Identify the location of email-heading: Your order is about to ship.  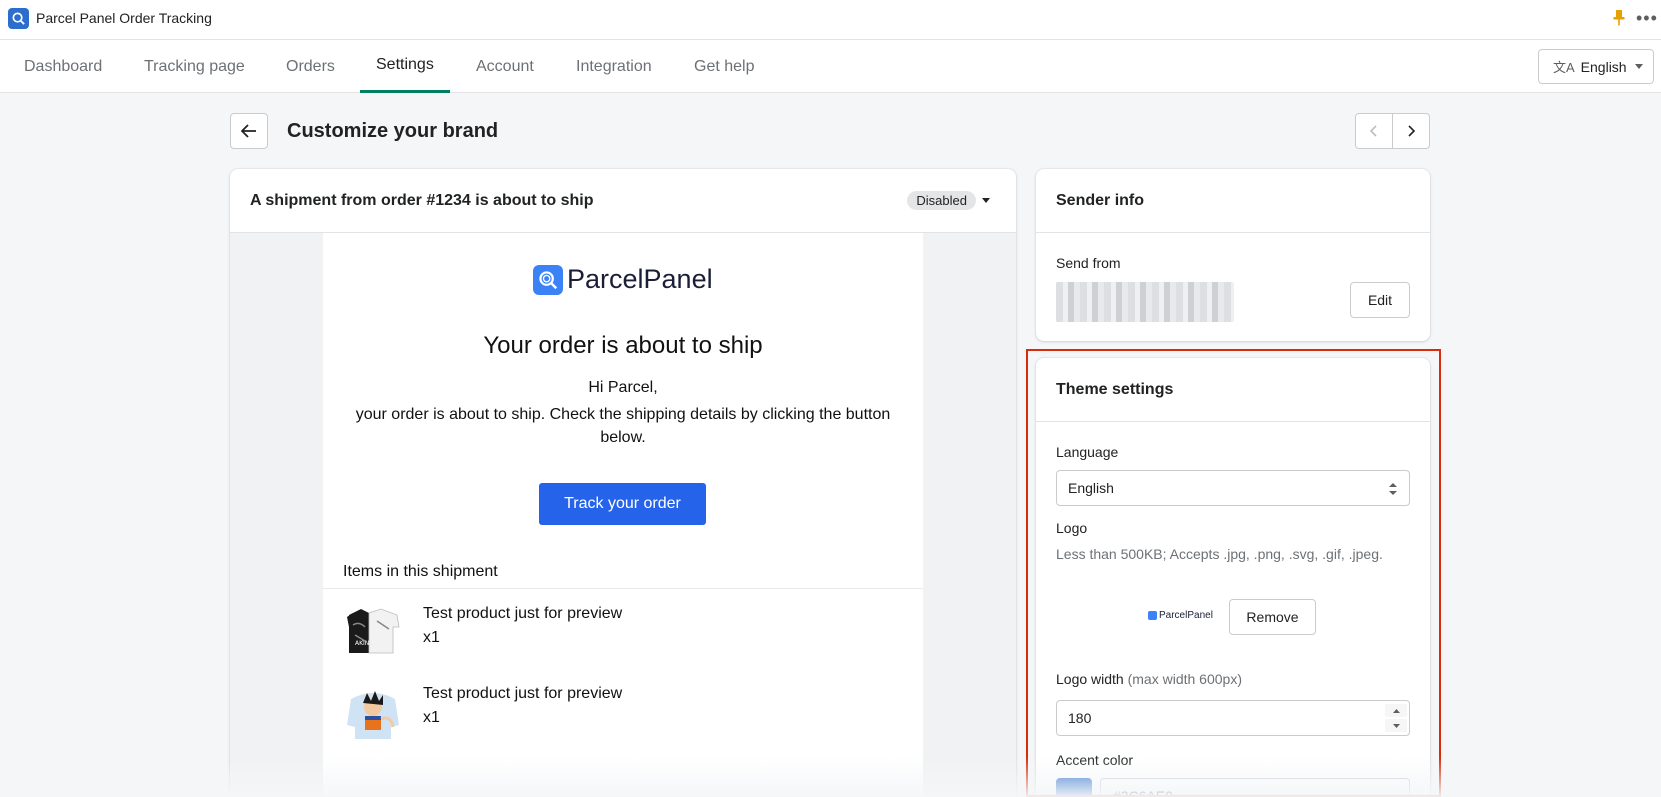
(623, 345).